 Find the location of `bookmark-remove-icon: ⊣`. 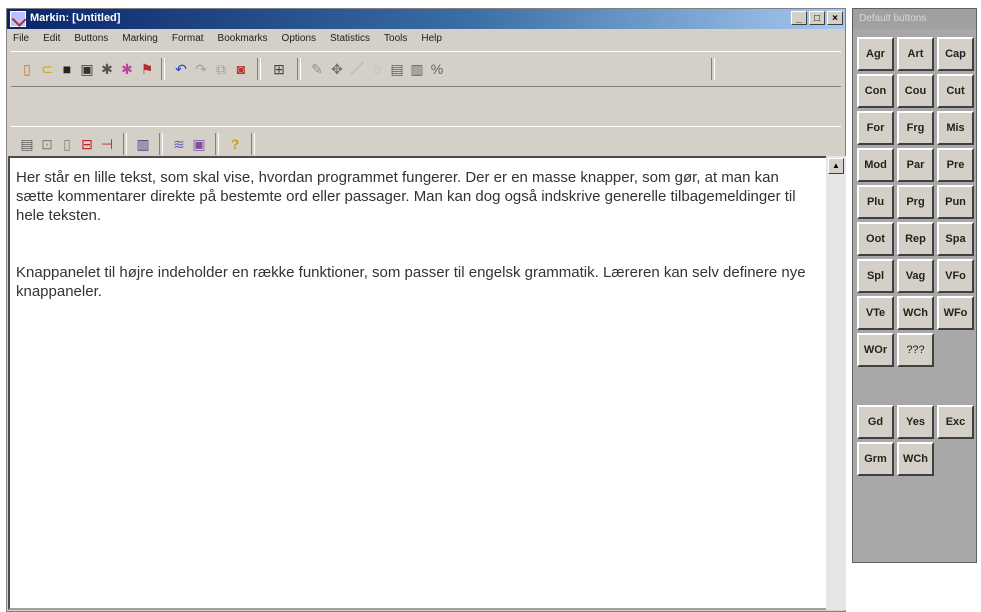

bookmark-remove-icon: ⊣ is located at coordinates (107, 144).